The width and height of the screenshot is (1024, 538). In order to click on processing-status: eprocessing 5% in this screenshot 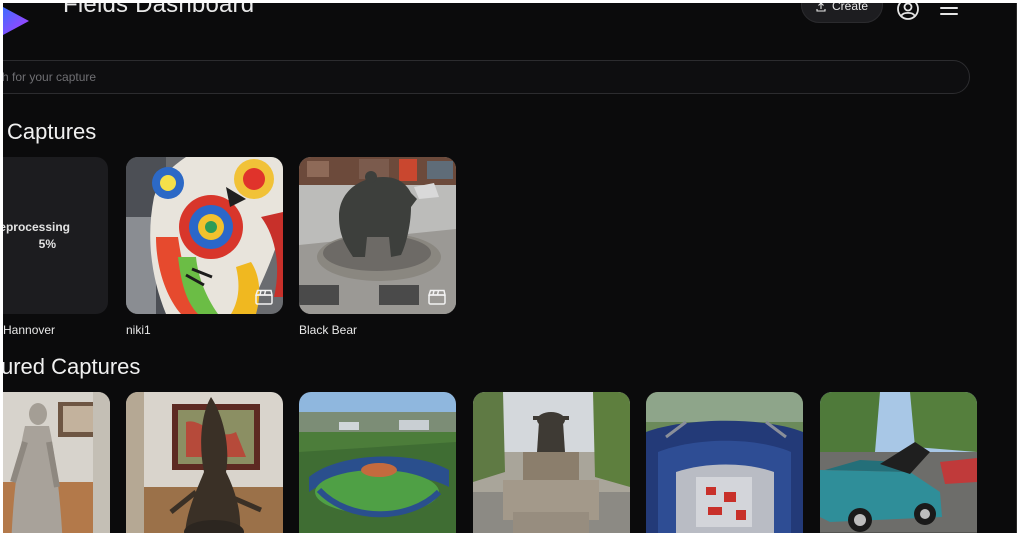, I will do `click(55, 236)`.